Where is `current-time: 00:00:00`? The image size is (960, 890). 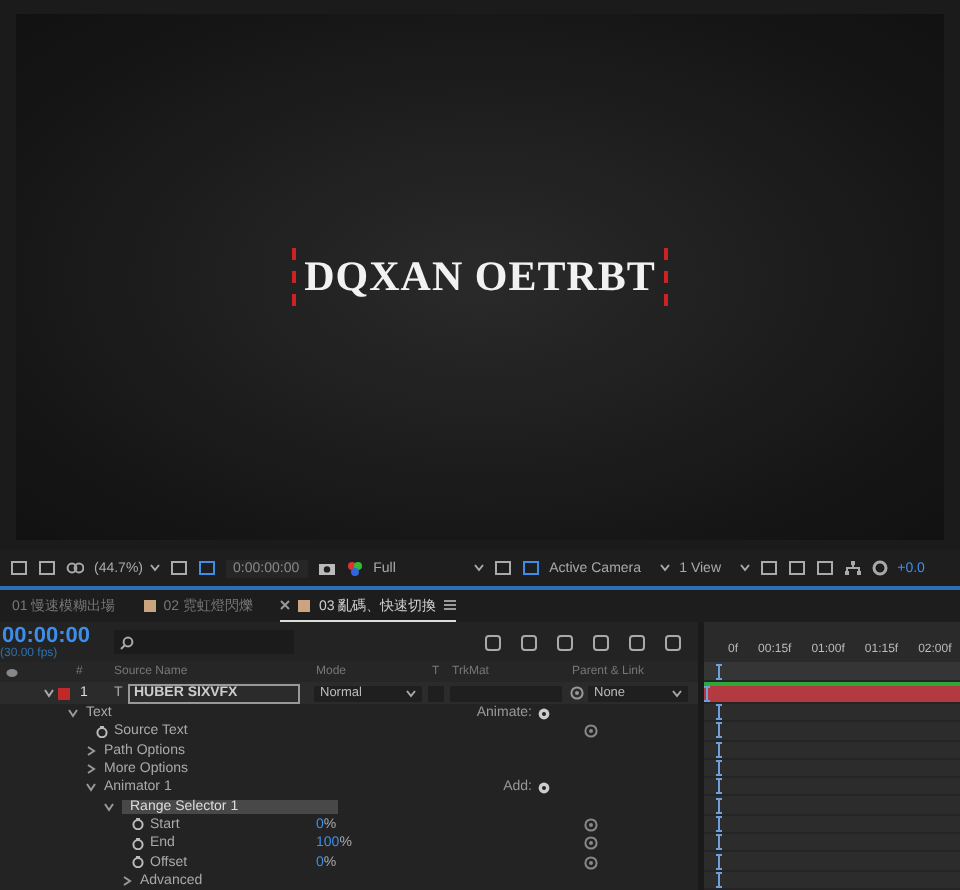
current-time: 00:00:00 is located at coordinates (46, 636).